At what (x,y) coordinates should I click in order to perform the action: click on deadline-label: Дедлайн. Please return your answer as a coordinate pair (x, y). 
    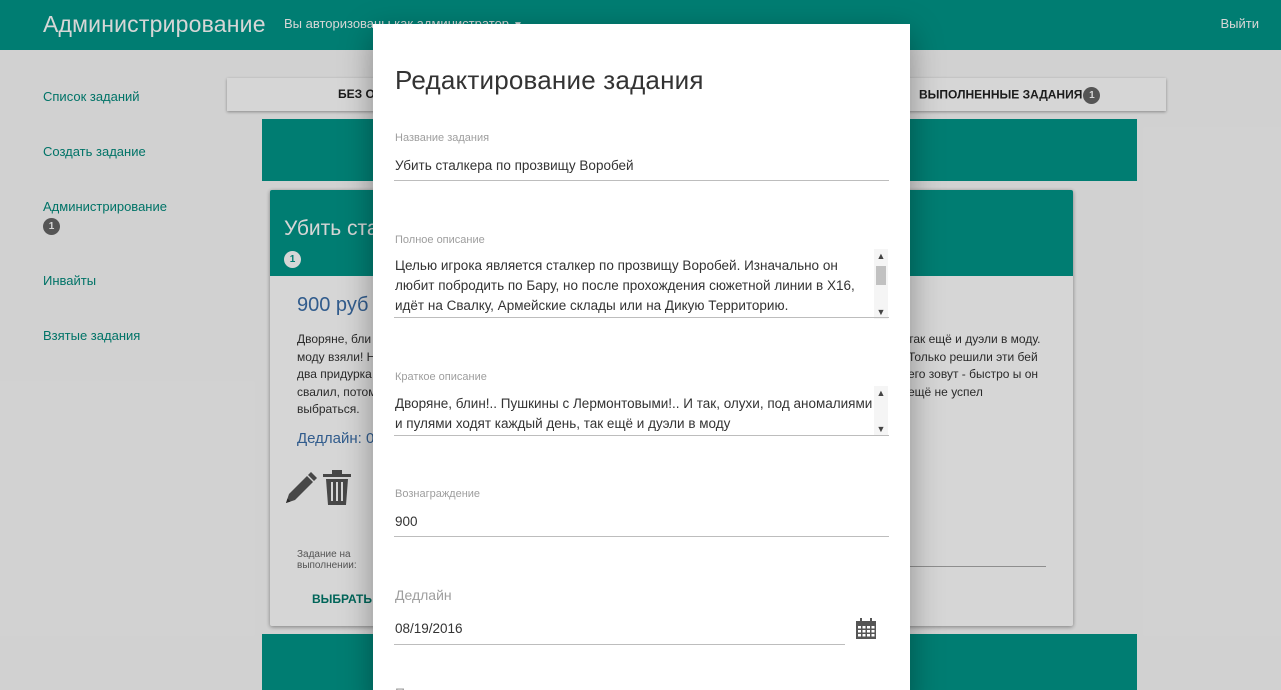
    Looking at the image, I should click on (423, 595).